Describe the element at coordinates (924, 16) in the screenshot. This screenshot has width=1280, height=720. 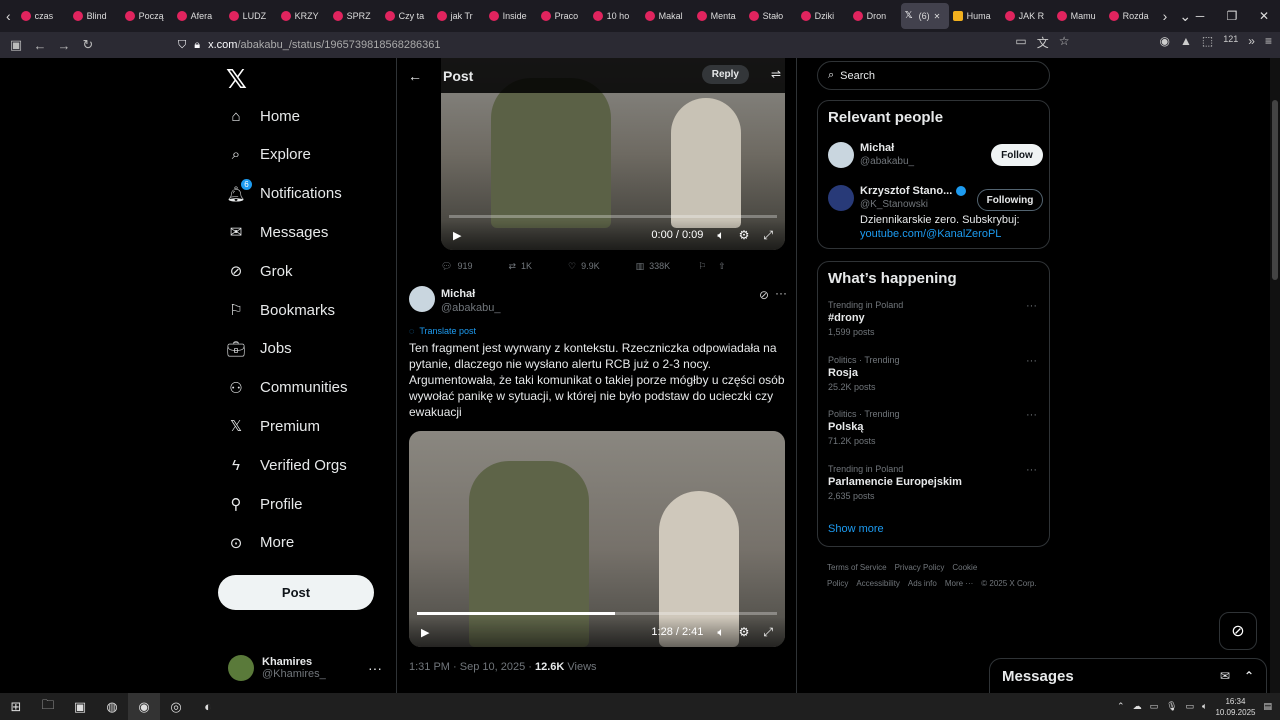
I see `browser-tab: 𝕏 (6) ✕` at that location.